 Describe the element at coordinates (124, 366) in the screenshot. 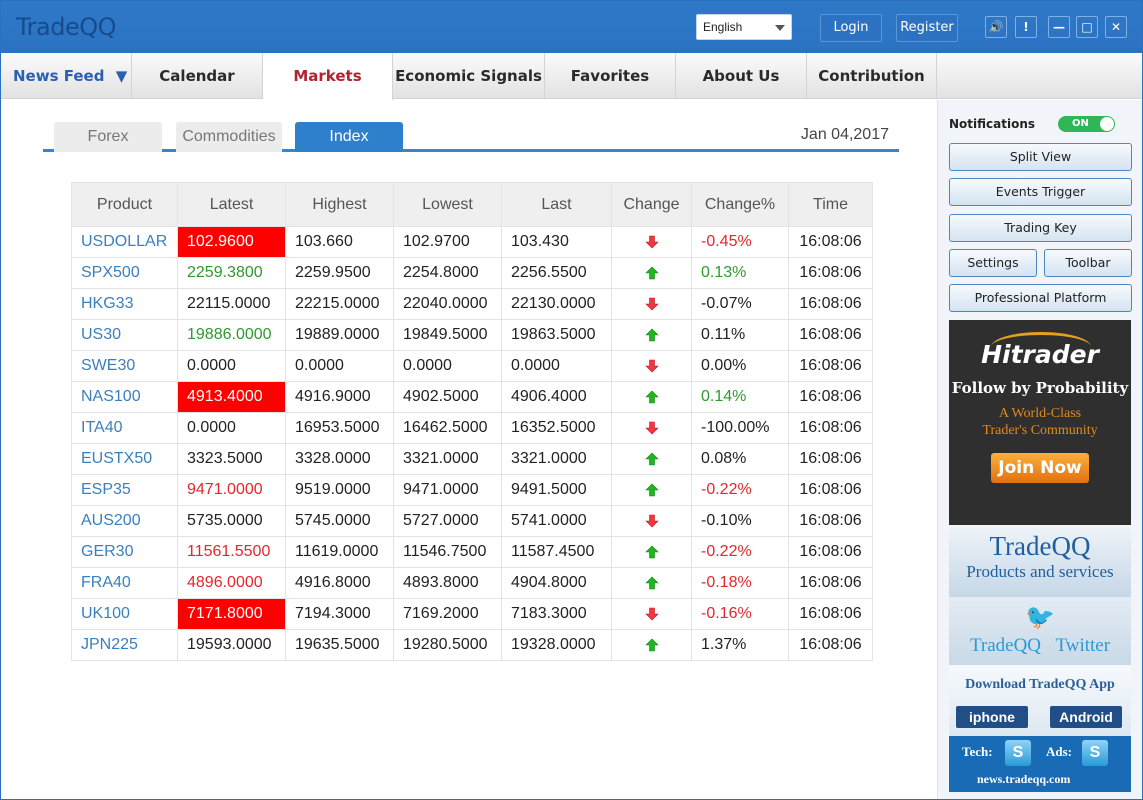

I see `product-link: SWE30` at that location.